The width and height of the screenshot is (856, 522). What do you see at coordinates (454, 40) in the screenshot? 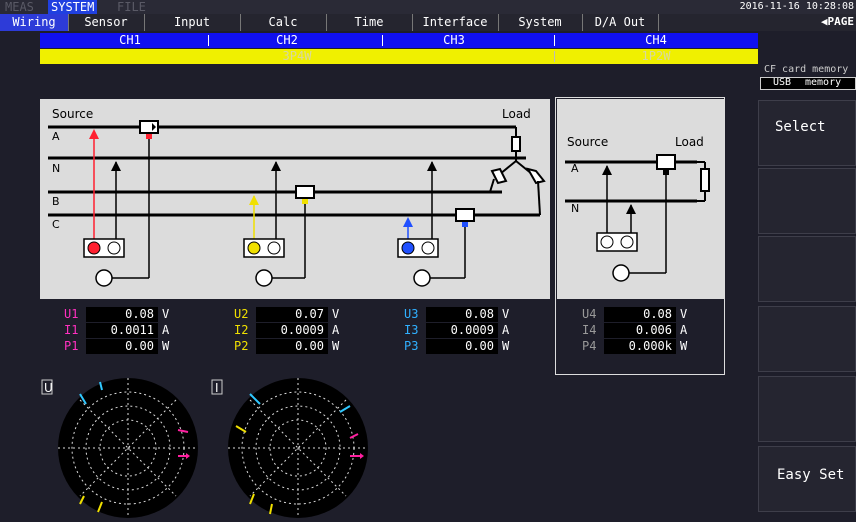
I see `channel-label-ch3: CH3` at bounding box center [454, 40].